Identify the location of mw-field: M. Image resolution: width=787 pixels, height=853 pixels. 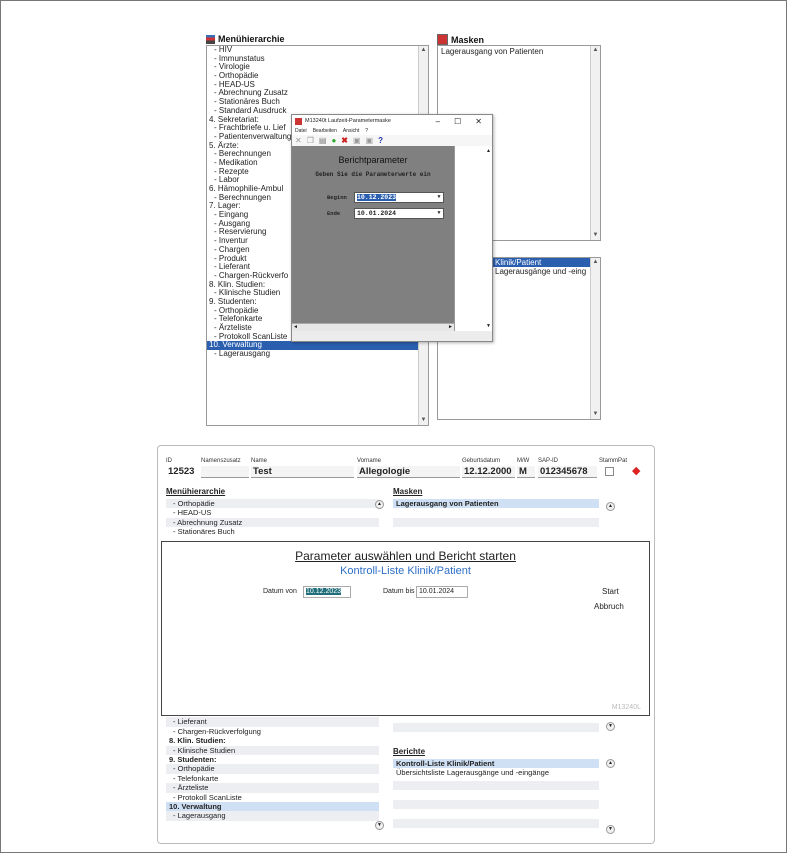
(526, 472).